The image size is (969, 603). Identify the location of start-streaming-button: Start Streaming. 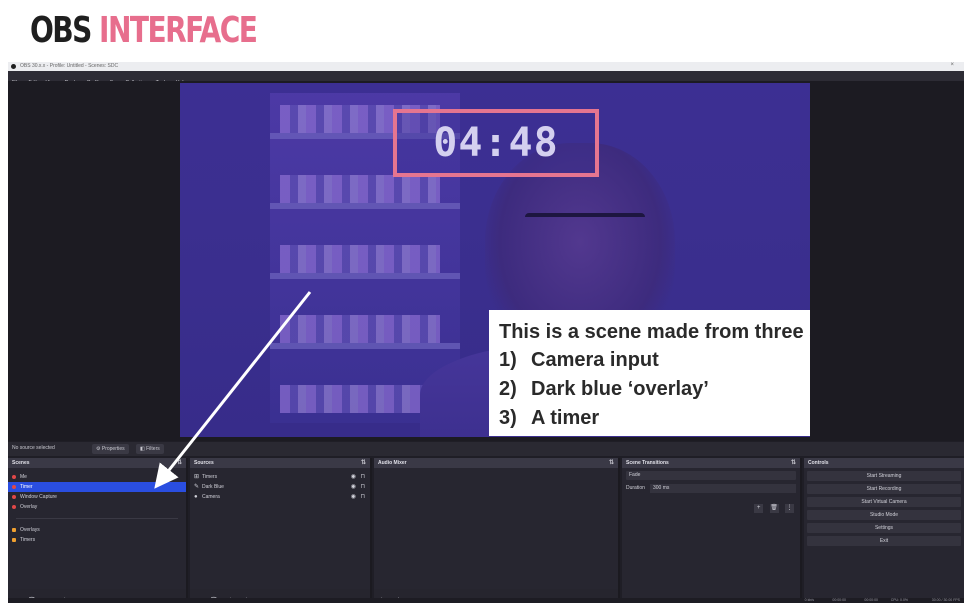
(884, 476).